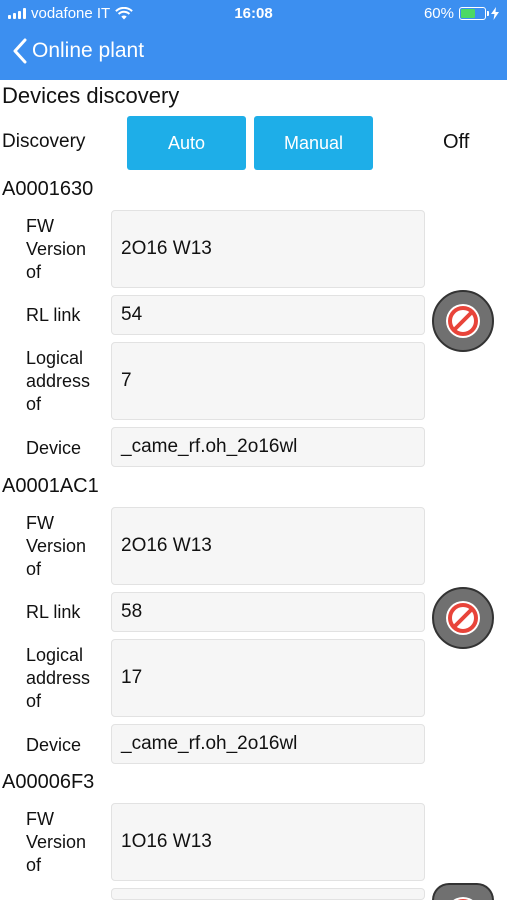 The image size is (507, 900). What do you see at coordinates (50, 486) in the screenshot?
I see `device-id: A0001AC1` at bounding box center [50, 486].